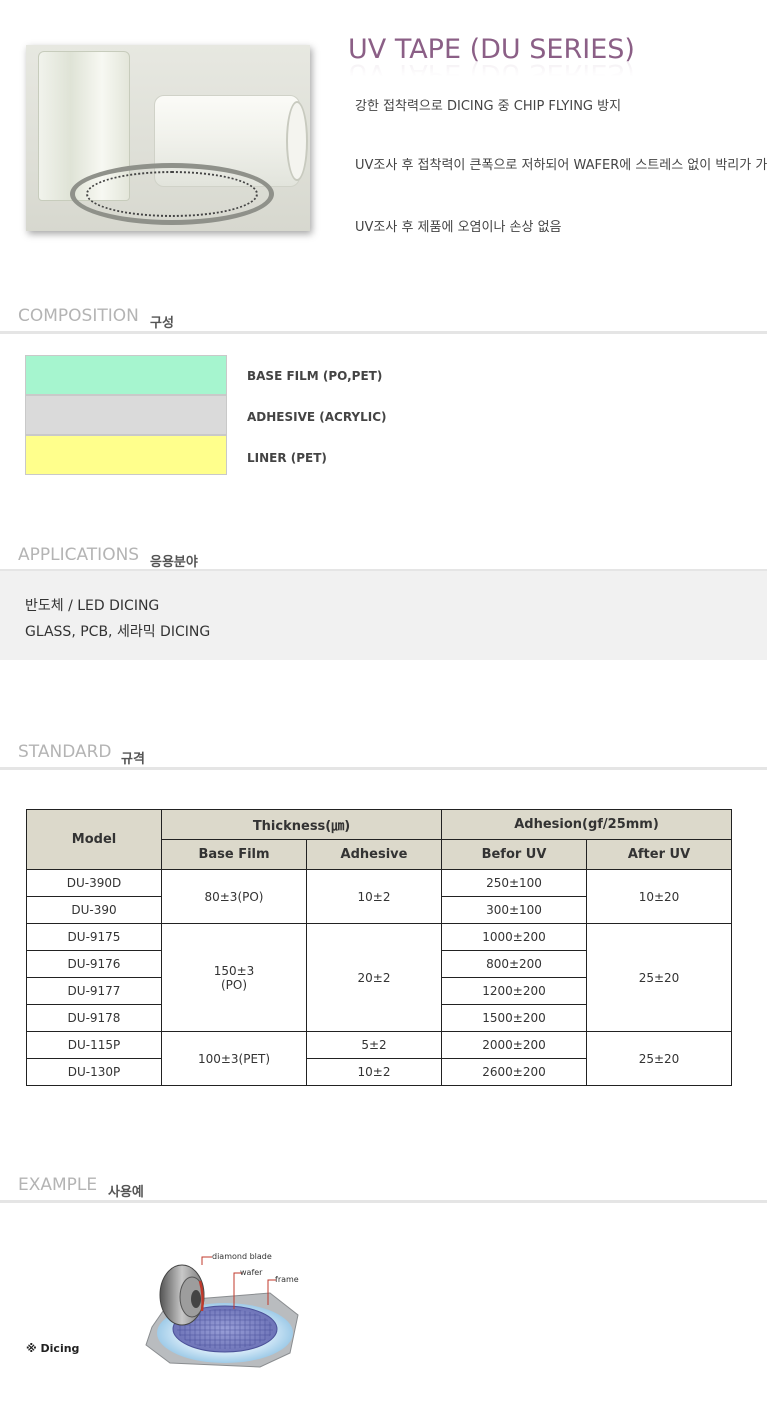  Describe the element at coordinates (133, 759) in the screenshot. I see `section-title-ko: 규격` at that location.